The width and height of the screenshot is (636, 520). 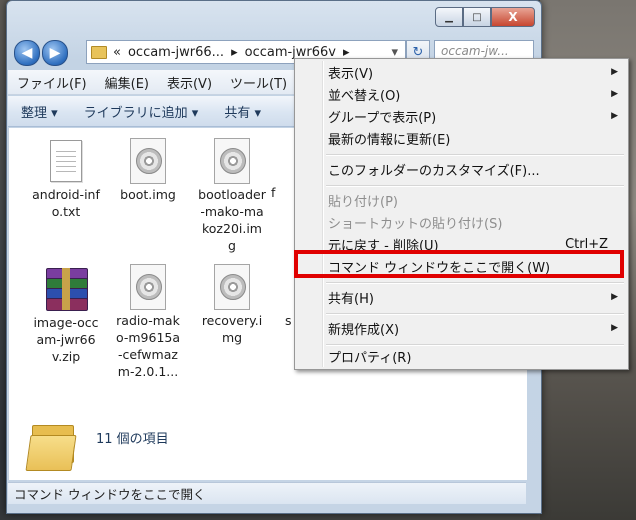 What do you see at coordinates (99, 52) in the screenshot?
I see `folder-icon` at bounding box center [99, 52].